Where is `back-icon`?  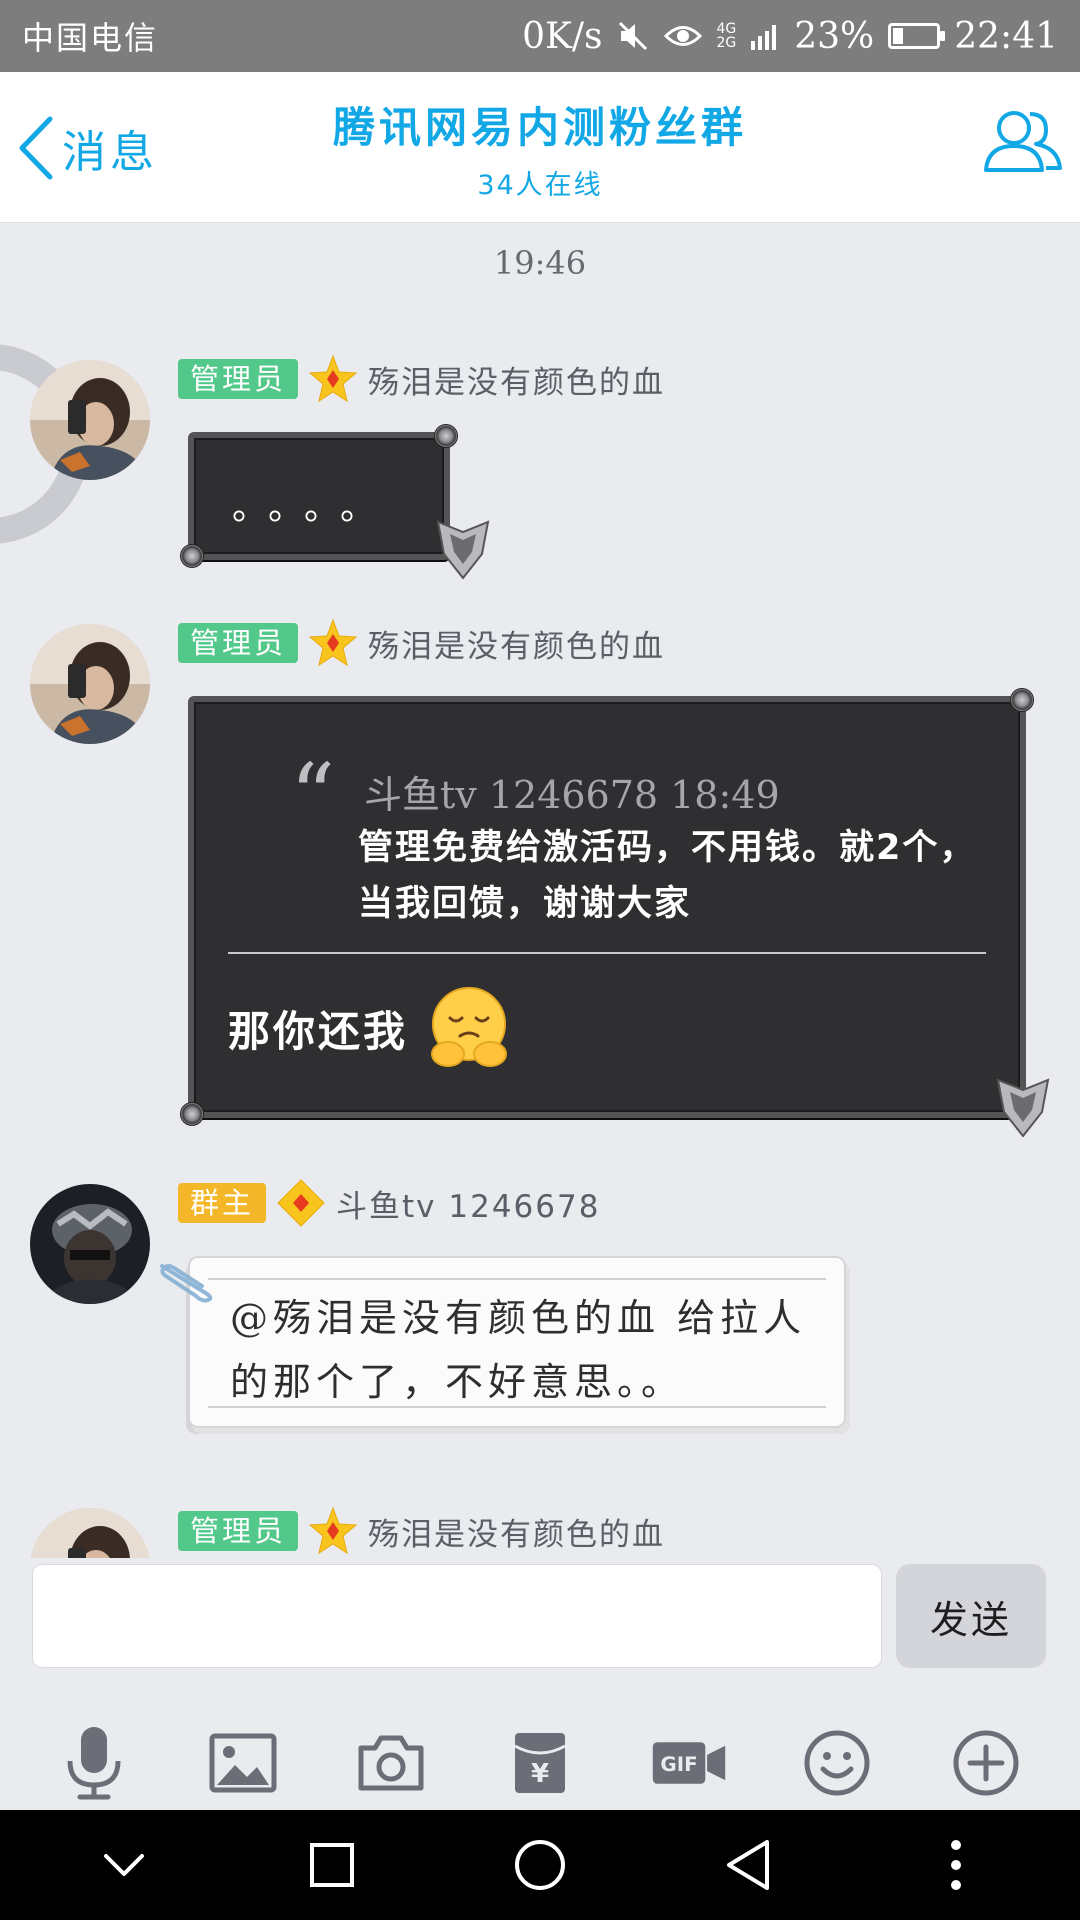 back-icon is located at coordinates (748, 1865).